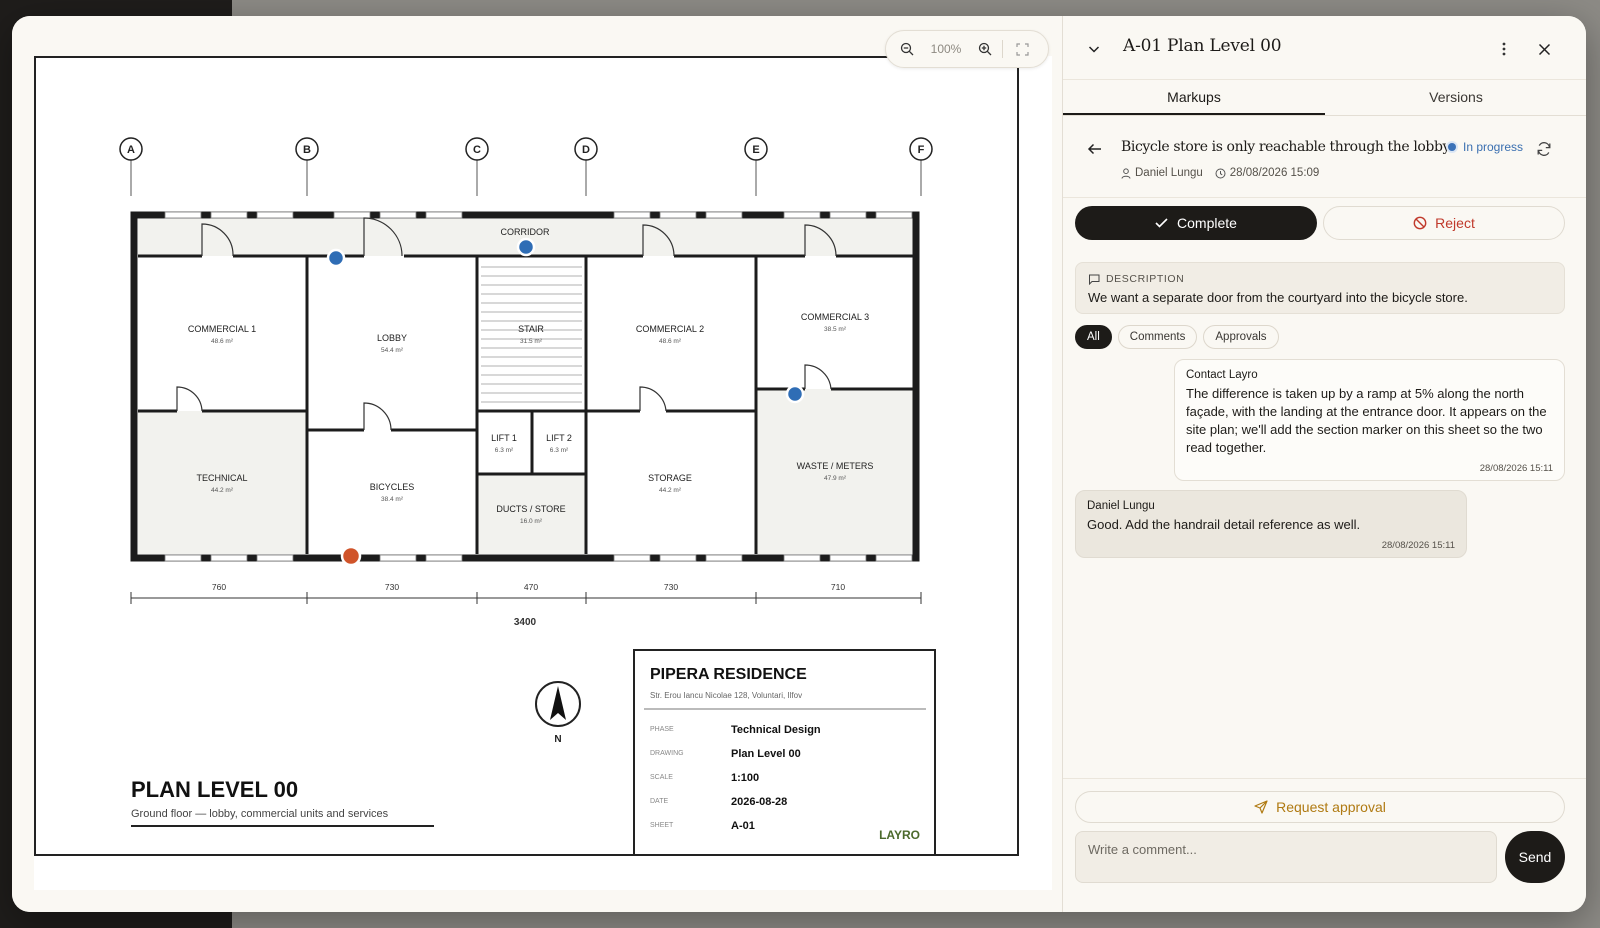 This screenshot has width=1600, height=928. What do you see at coordinates (670, 478) in the screenshot?
I see `room-label: STORAGE` at bounding box center [670, 478].